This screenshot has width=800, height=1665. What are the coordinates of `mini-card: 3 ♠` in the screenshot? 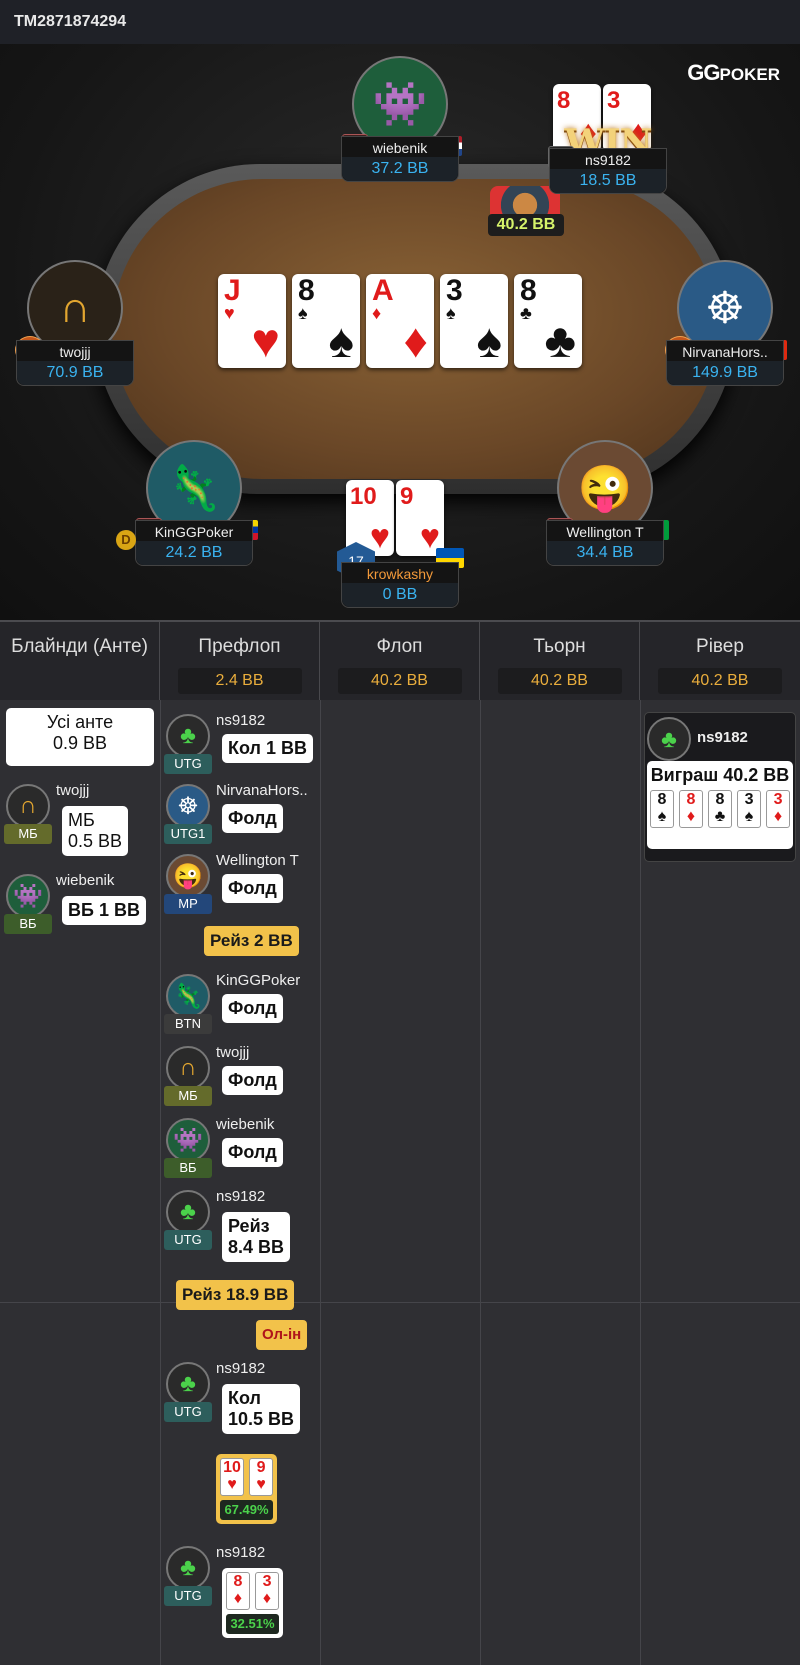 It's located at (749, 809).